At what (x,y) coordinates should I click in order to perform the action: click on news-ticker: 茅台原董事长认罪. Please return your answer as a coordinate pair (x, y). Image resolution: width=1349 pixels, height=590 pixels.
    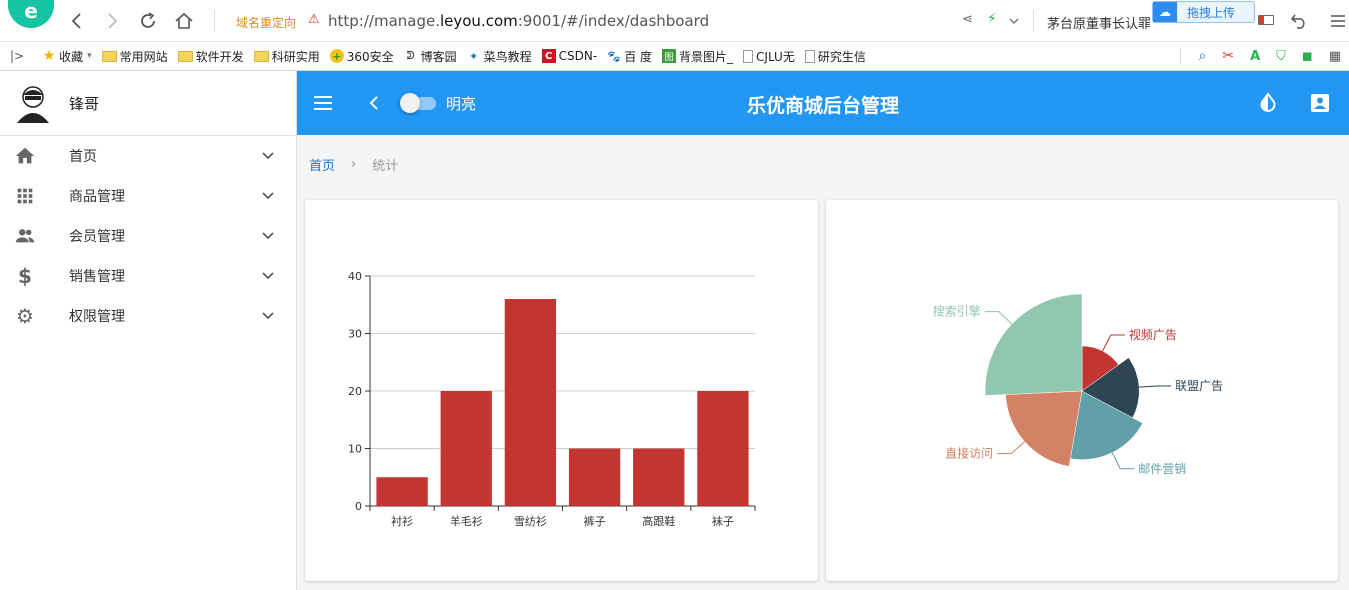
    Looking at the image, I should click on (1102, 22).